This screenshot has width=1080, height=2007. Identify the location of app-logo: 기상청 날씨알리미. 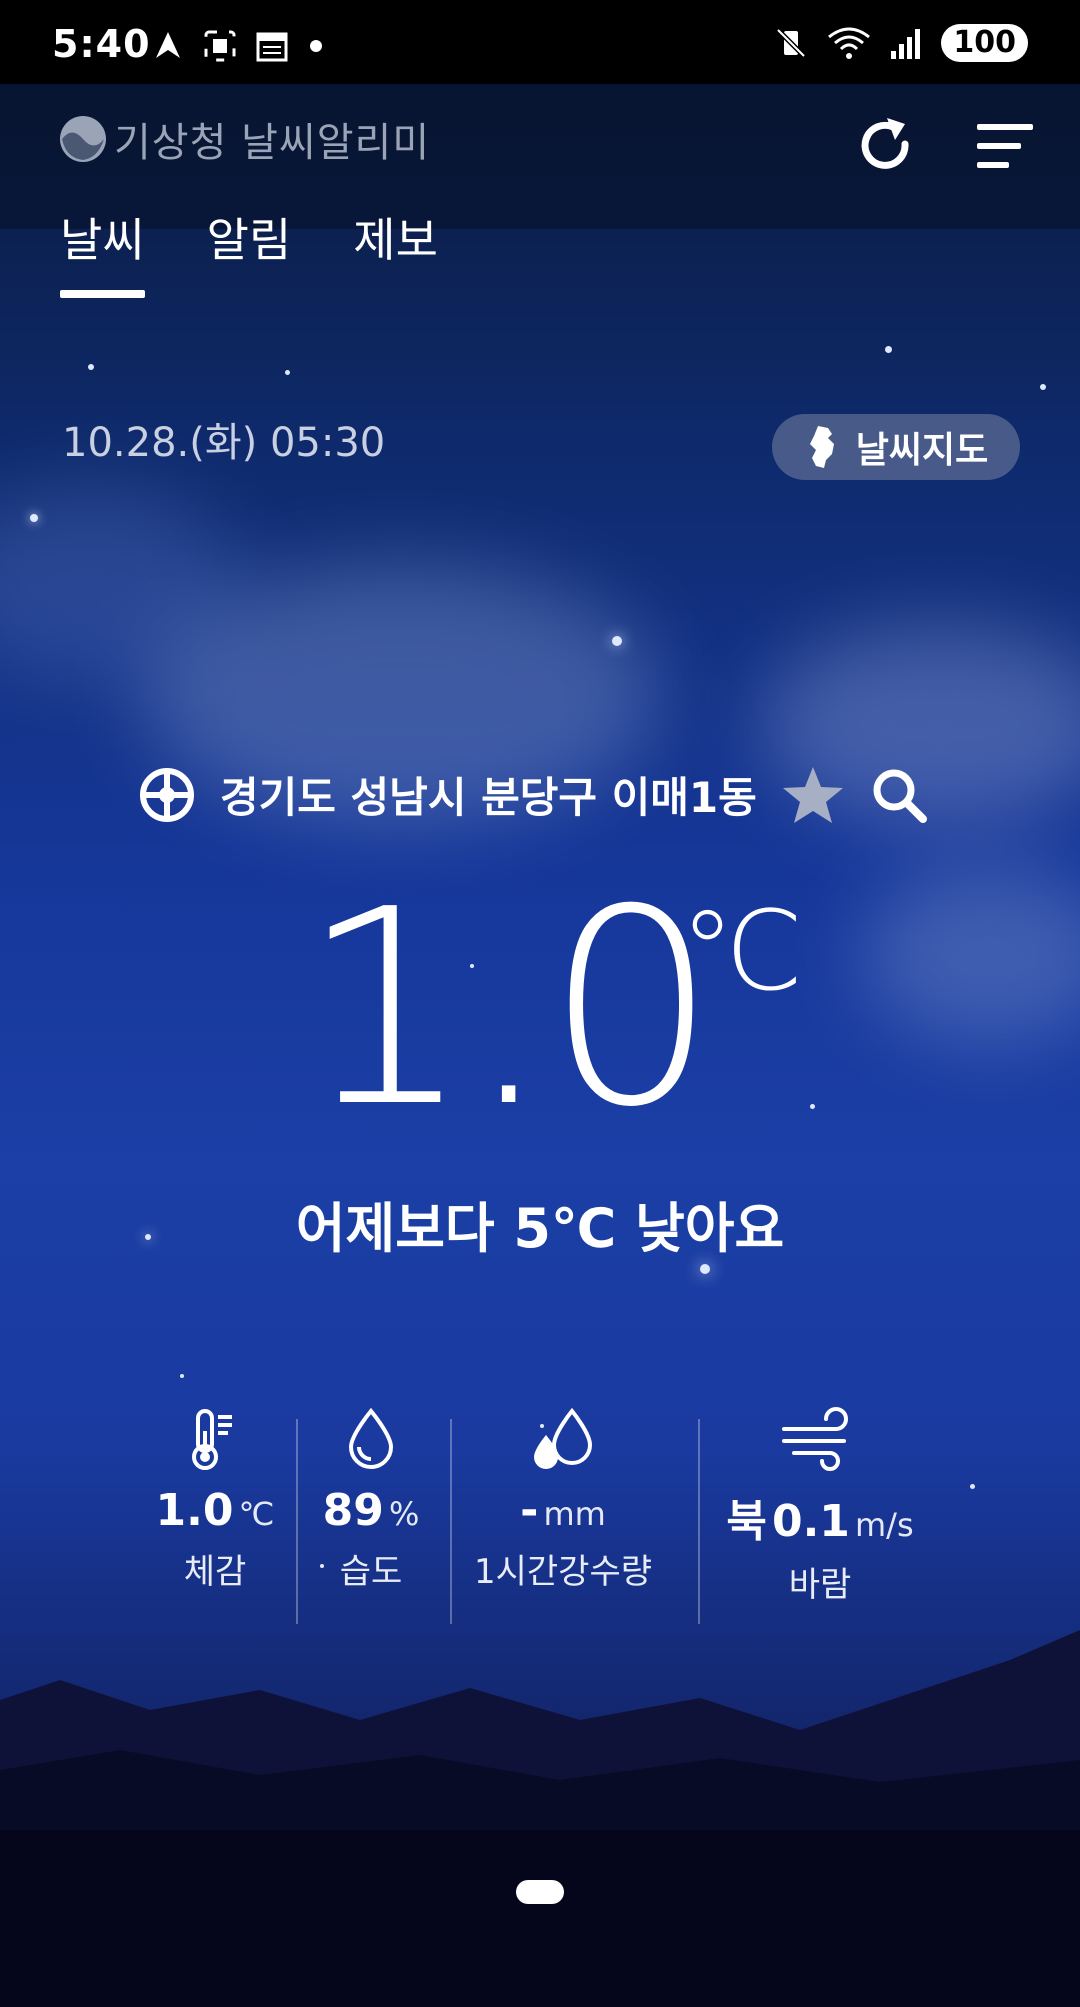
(244, 139).